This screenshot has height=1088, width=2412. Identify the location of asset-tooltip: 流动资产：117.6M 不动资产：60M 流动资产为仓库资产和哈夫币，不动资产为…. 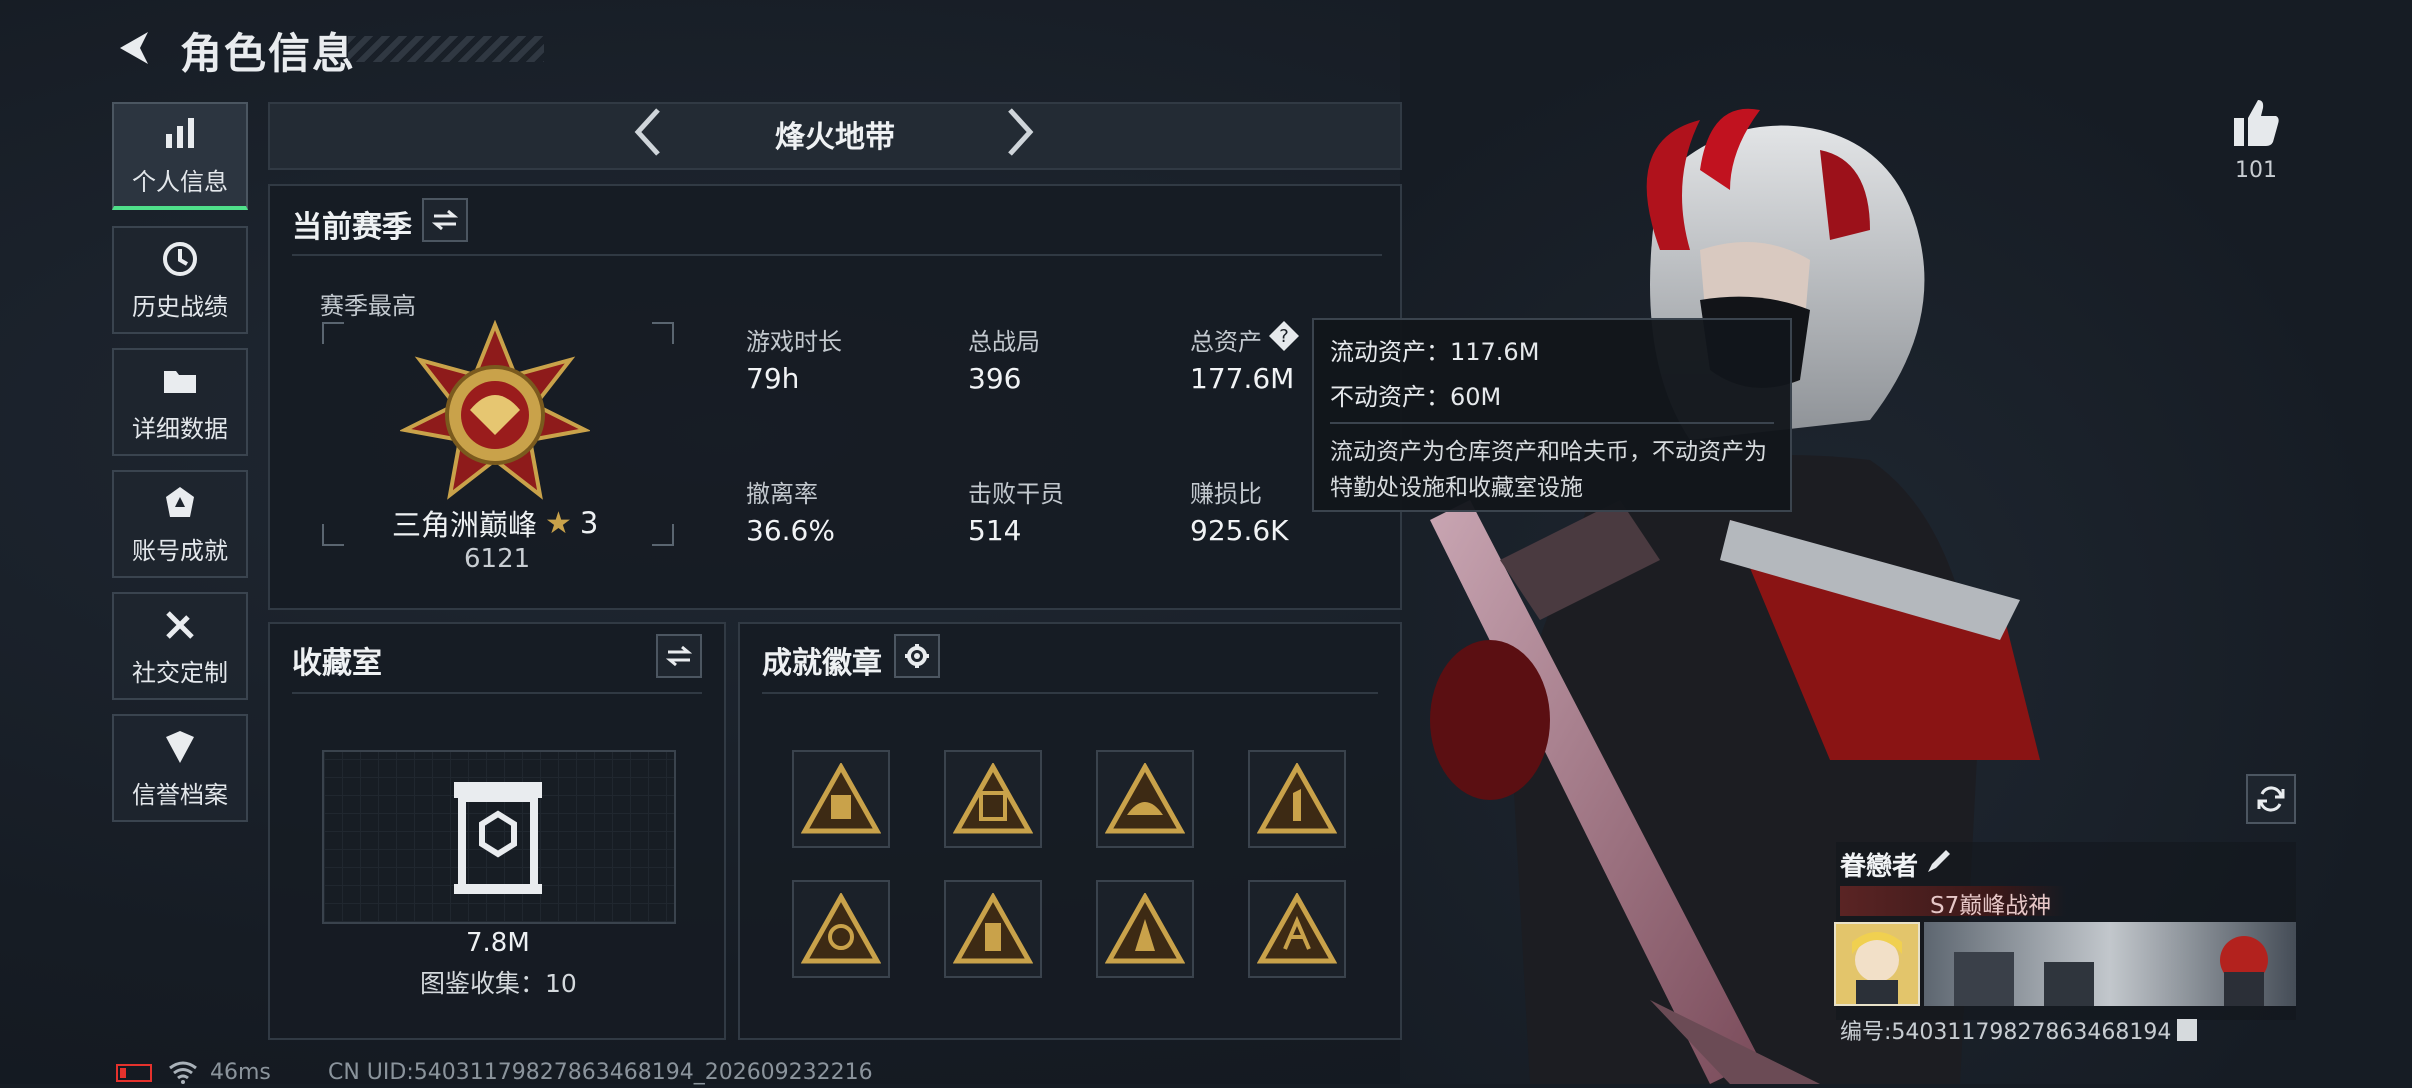
(1552, 415).